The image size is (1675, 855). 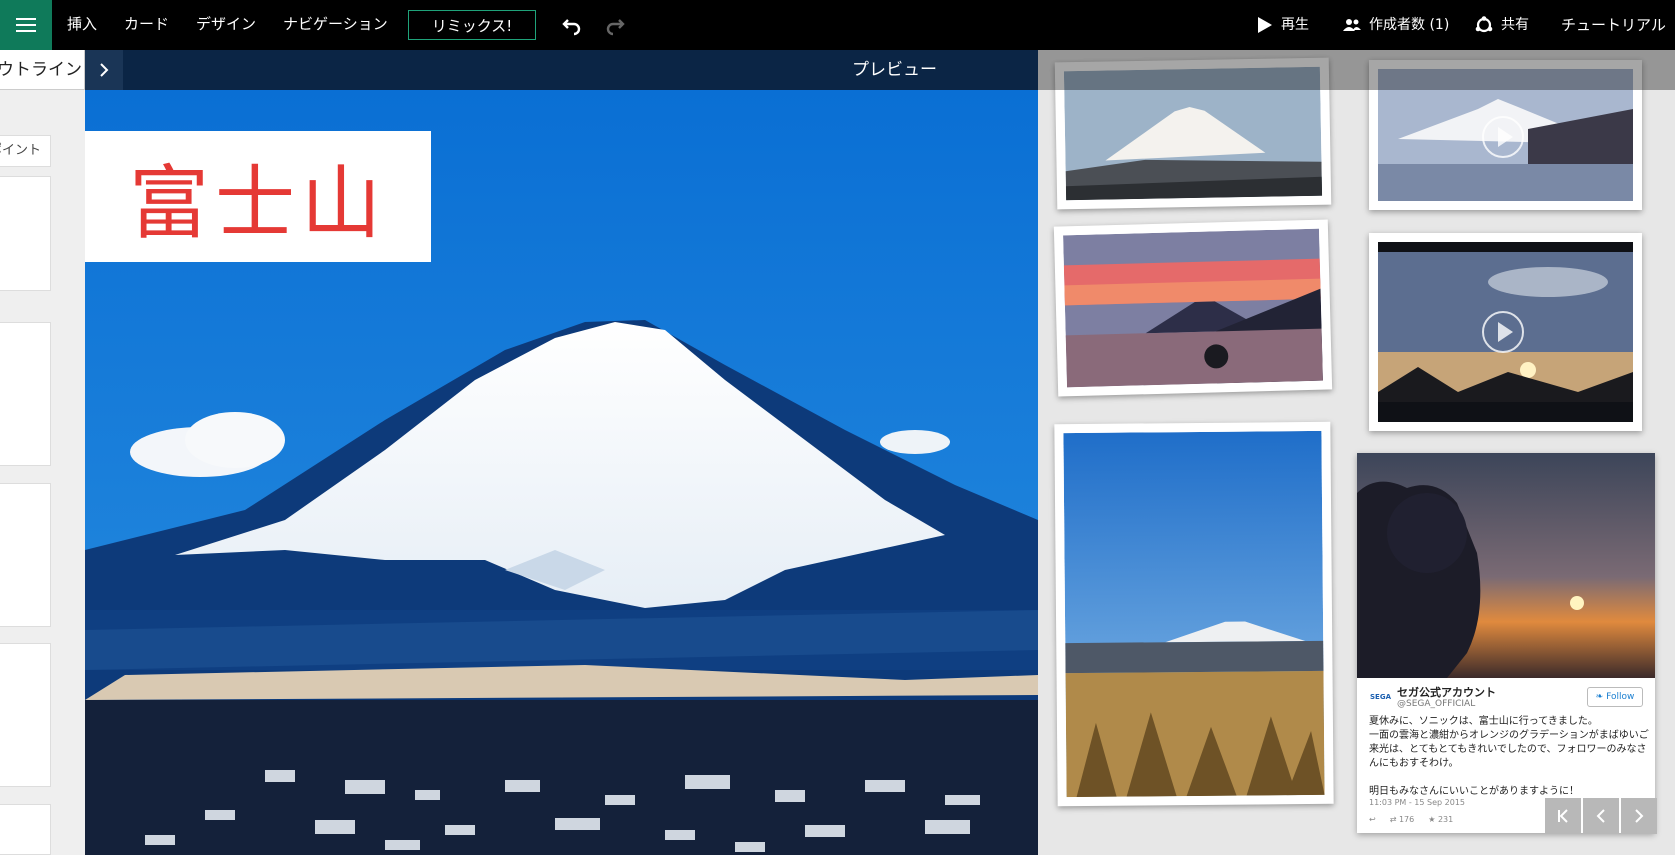 I want to click on video-sunrise, so click(x=1505, y=332).